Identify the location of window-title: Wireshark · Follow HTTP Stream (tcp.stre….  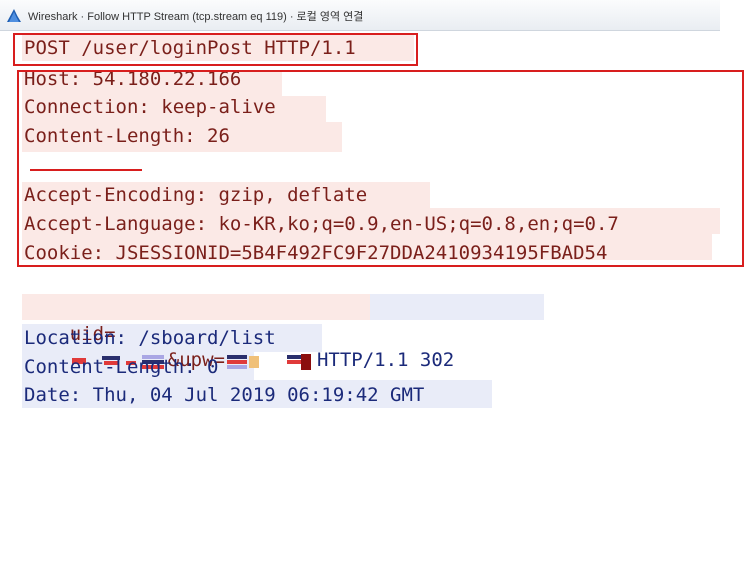
(196, 17).